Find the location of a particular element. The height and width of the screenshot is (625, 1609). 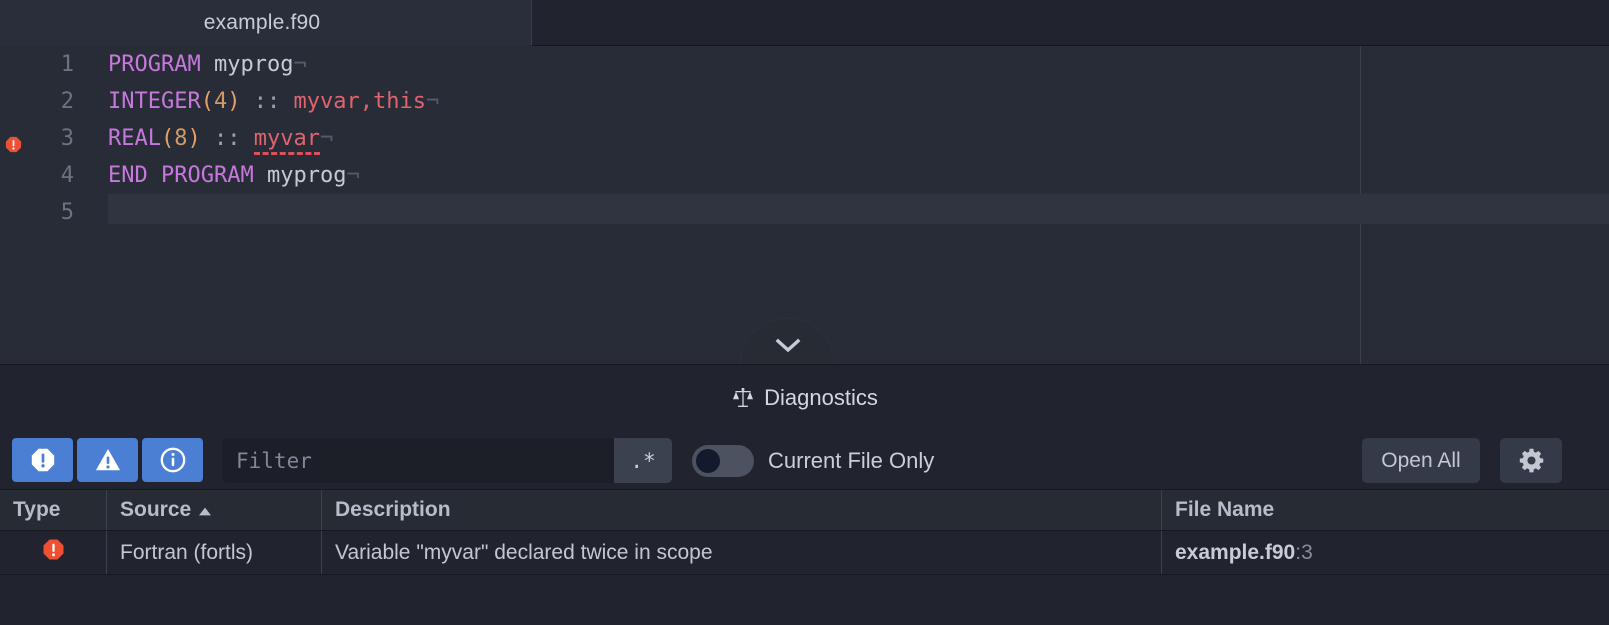

code-token: END is located at coordinates (128, 175).